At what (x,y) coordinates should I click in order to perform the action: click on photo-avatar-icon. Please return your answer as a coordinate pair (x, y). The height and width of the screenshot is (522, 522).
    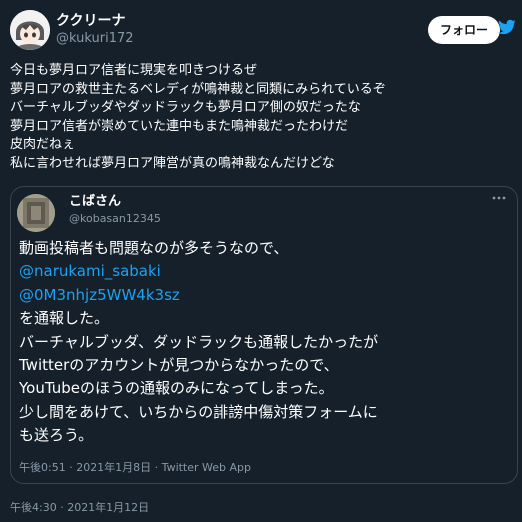
    Looking at the image, I should click on (36, 213).